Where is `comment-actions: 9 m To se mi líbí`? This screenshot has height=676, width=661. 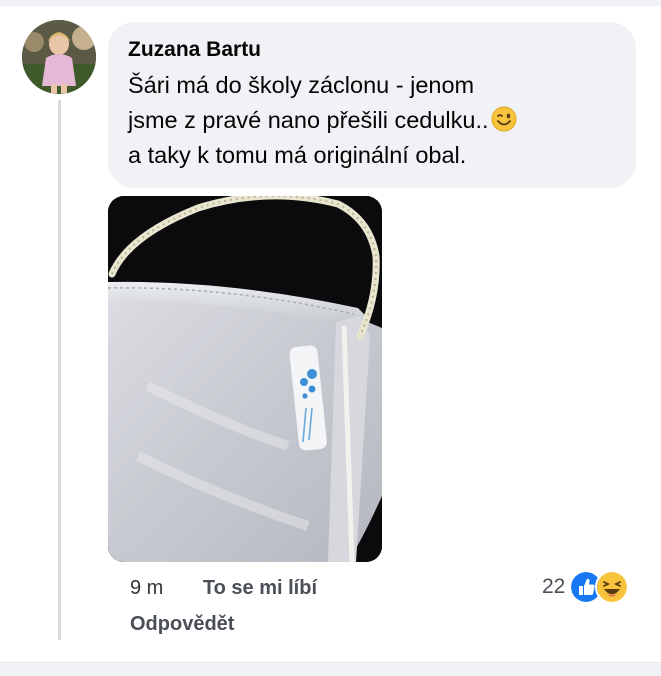
comment-actions: 9 m To se mi líbí is located at coordinates (223, 588).